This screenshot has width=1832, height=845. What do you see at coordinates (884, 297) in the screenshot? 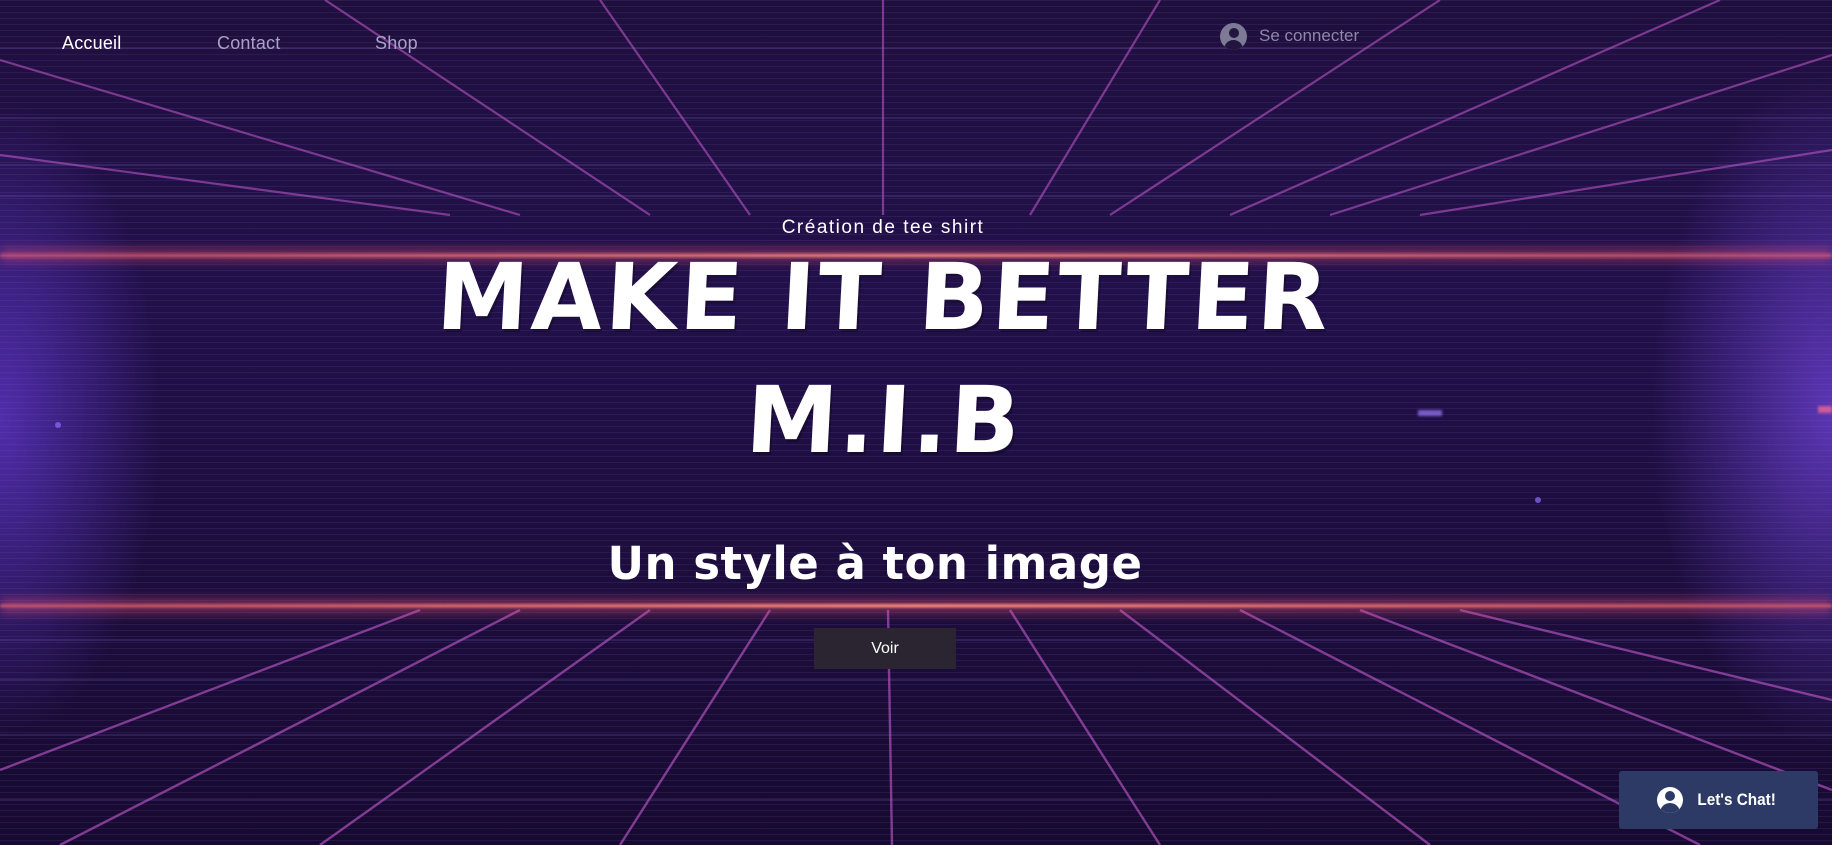
I see `hero-title: MAKE IT BETTER` at bounding box center [884, 297].